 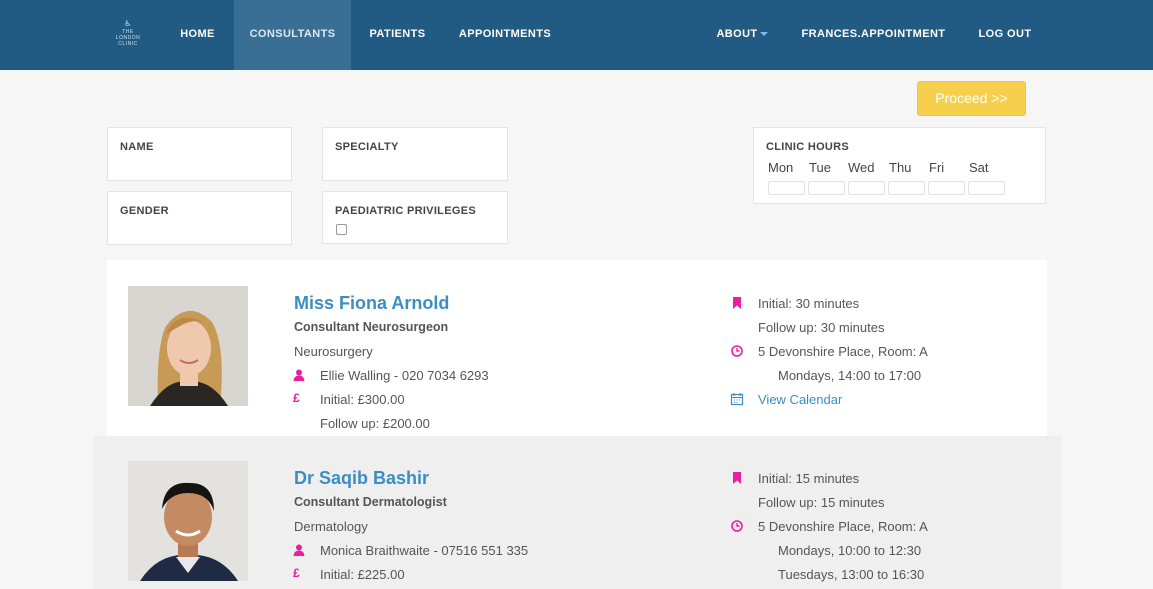 I want to click on day-label-thu: Thu, so click(x=900, y=167).